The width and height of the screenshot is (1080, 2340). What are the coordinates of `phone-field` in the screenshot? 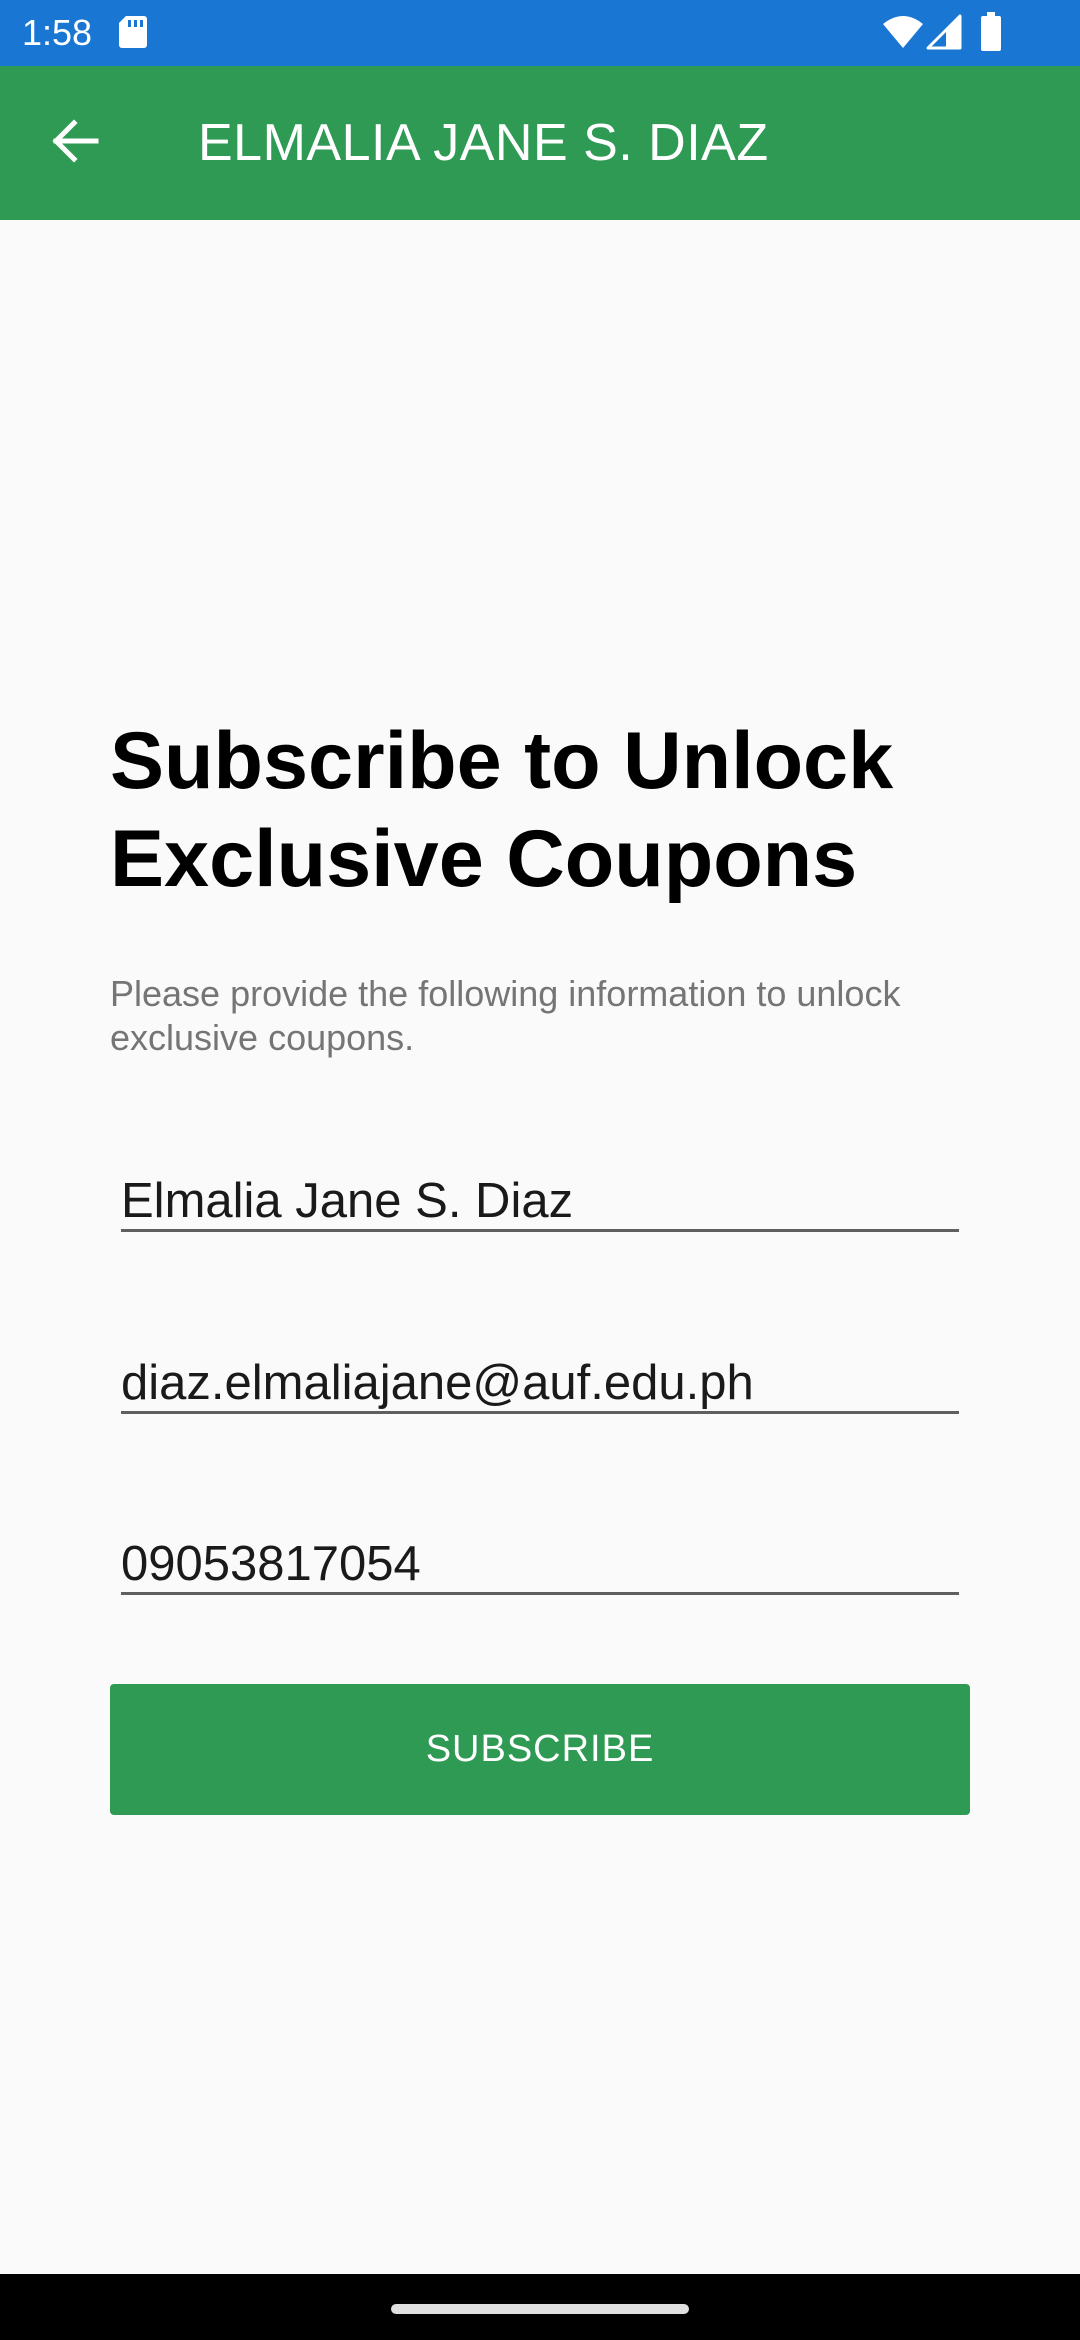 It's located at (540, 1565).